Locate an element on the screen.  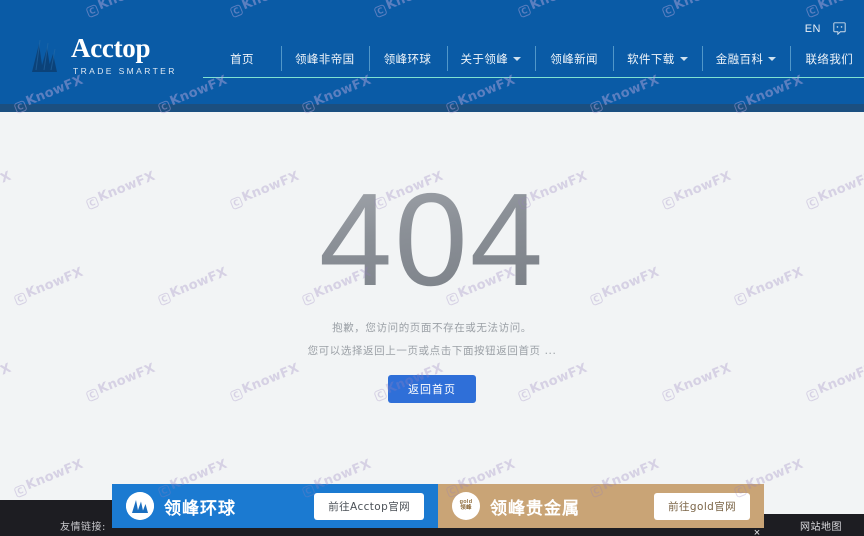
nav-item-contact: 联络我们 is located at coordinates (827, 58).